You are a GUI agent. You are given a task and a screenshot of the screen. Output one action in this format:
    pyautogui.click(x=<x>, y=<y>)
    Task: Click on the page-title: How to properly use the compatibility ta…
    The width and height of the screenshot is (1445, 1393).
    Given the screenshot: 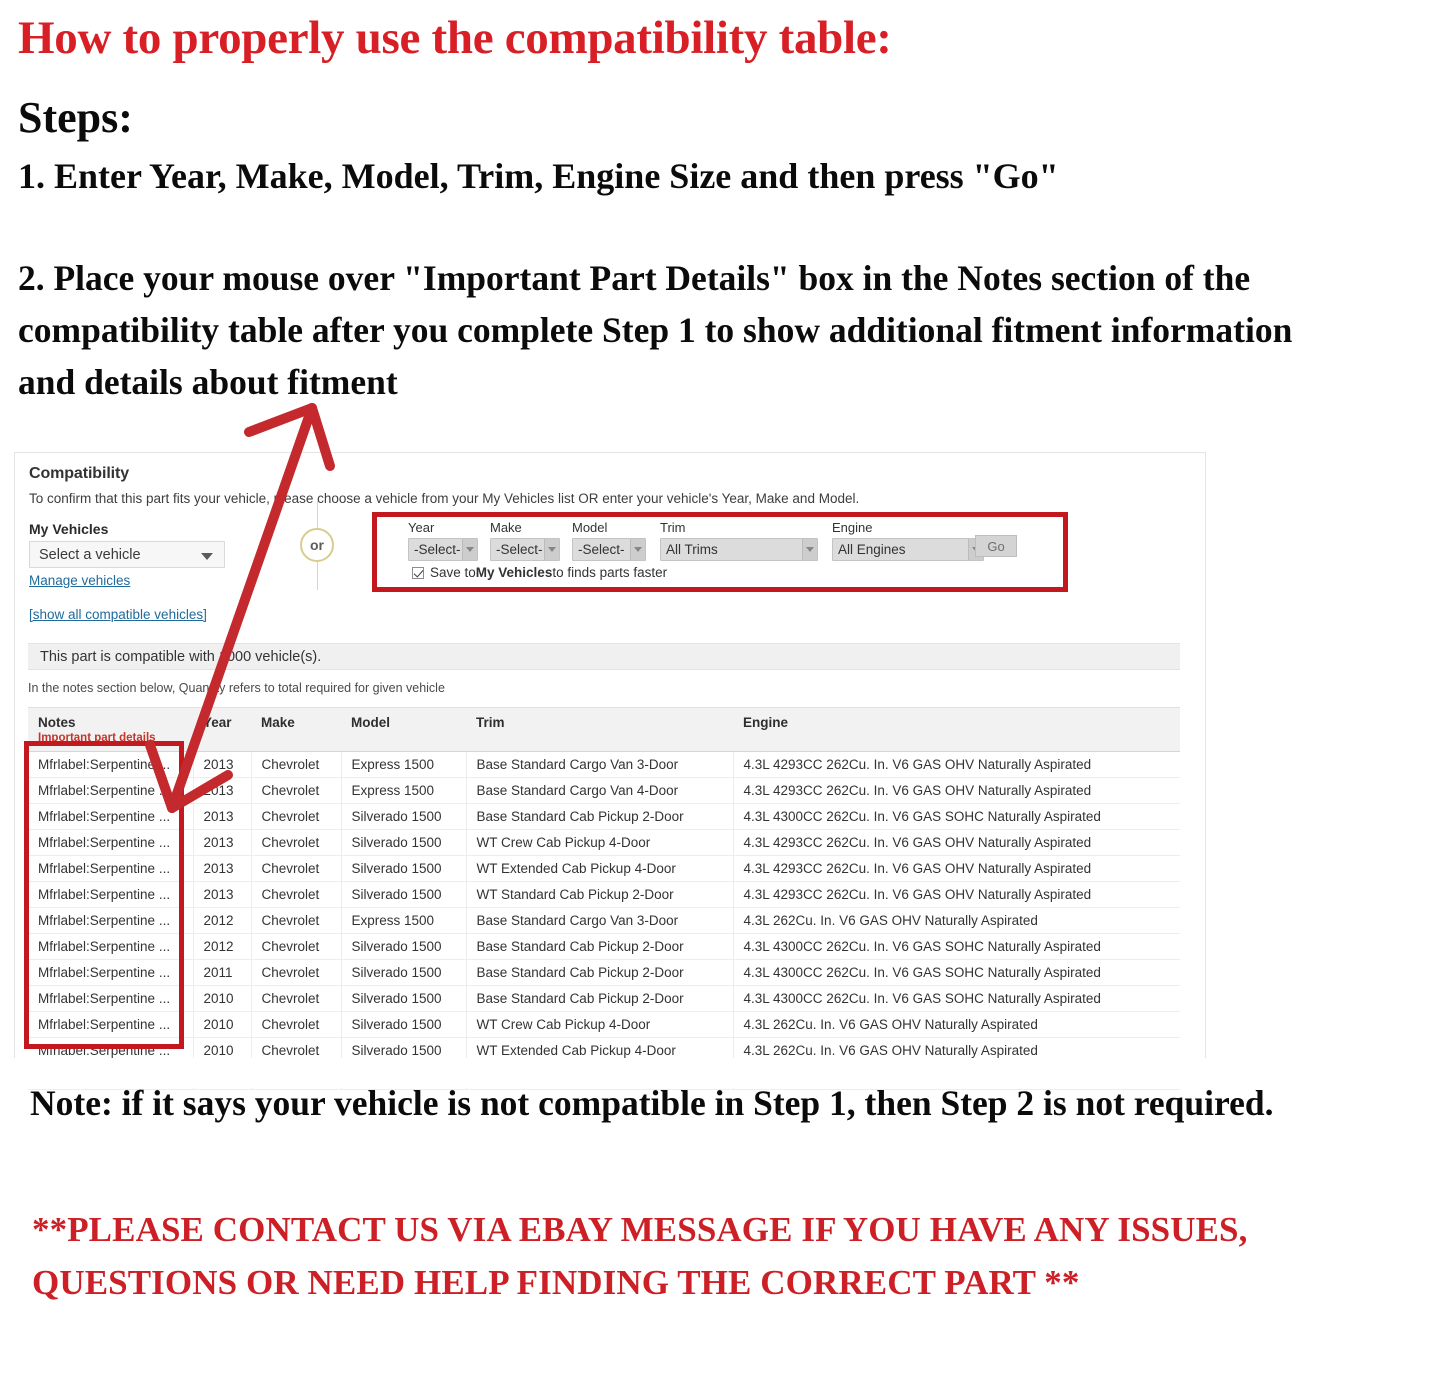 What is the action you would take?
    pyautogui.click(x=455, y=38)
    